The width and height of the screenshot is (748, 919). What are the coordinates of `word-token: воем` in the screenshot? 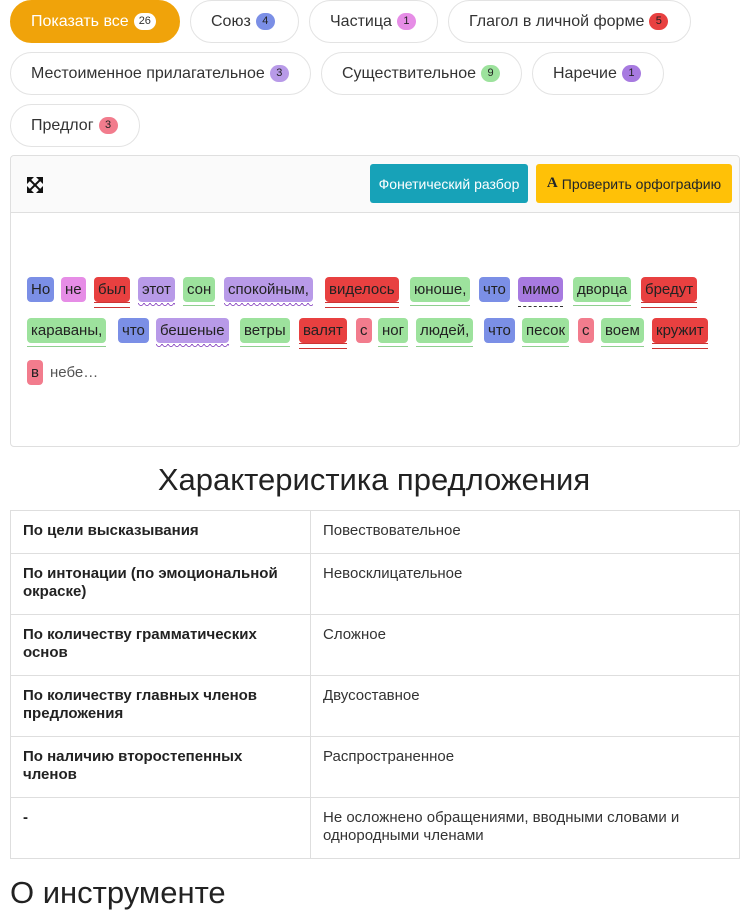 It's located at (622, 332).